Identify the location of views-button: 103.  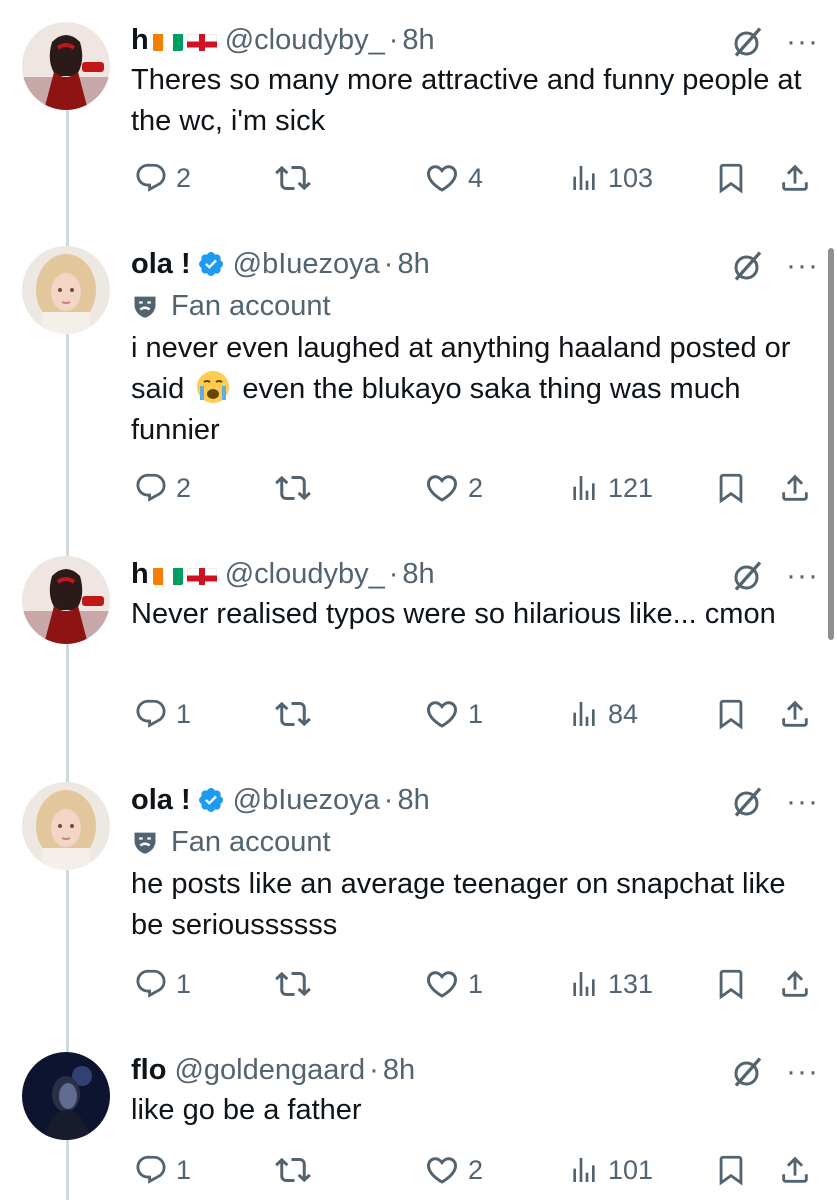
(610, 178).